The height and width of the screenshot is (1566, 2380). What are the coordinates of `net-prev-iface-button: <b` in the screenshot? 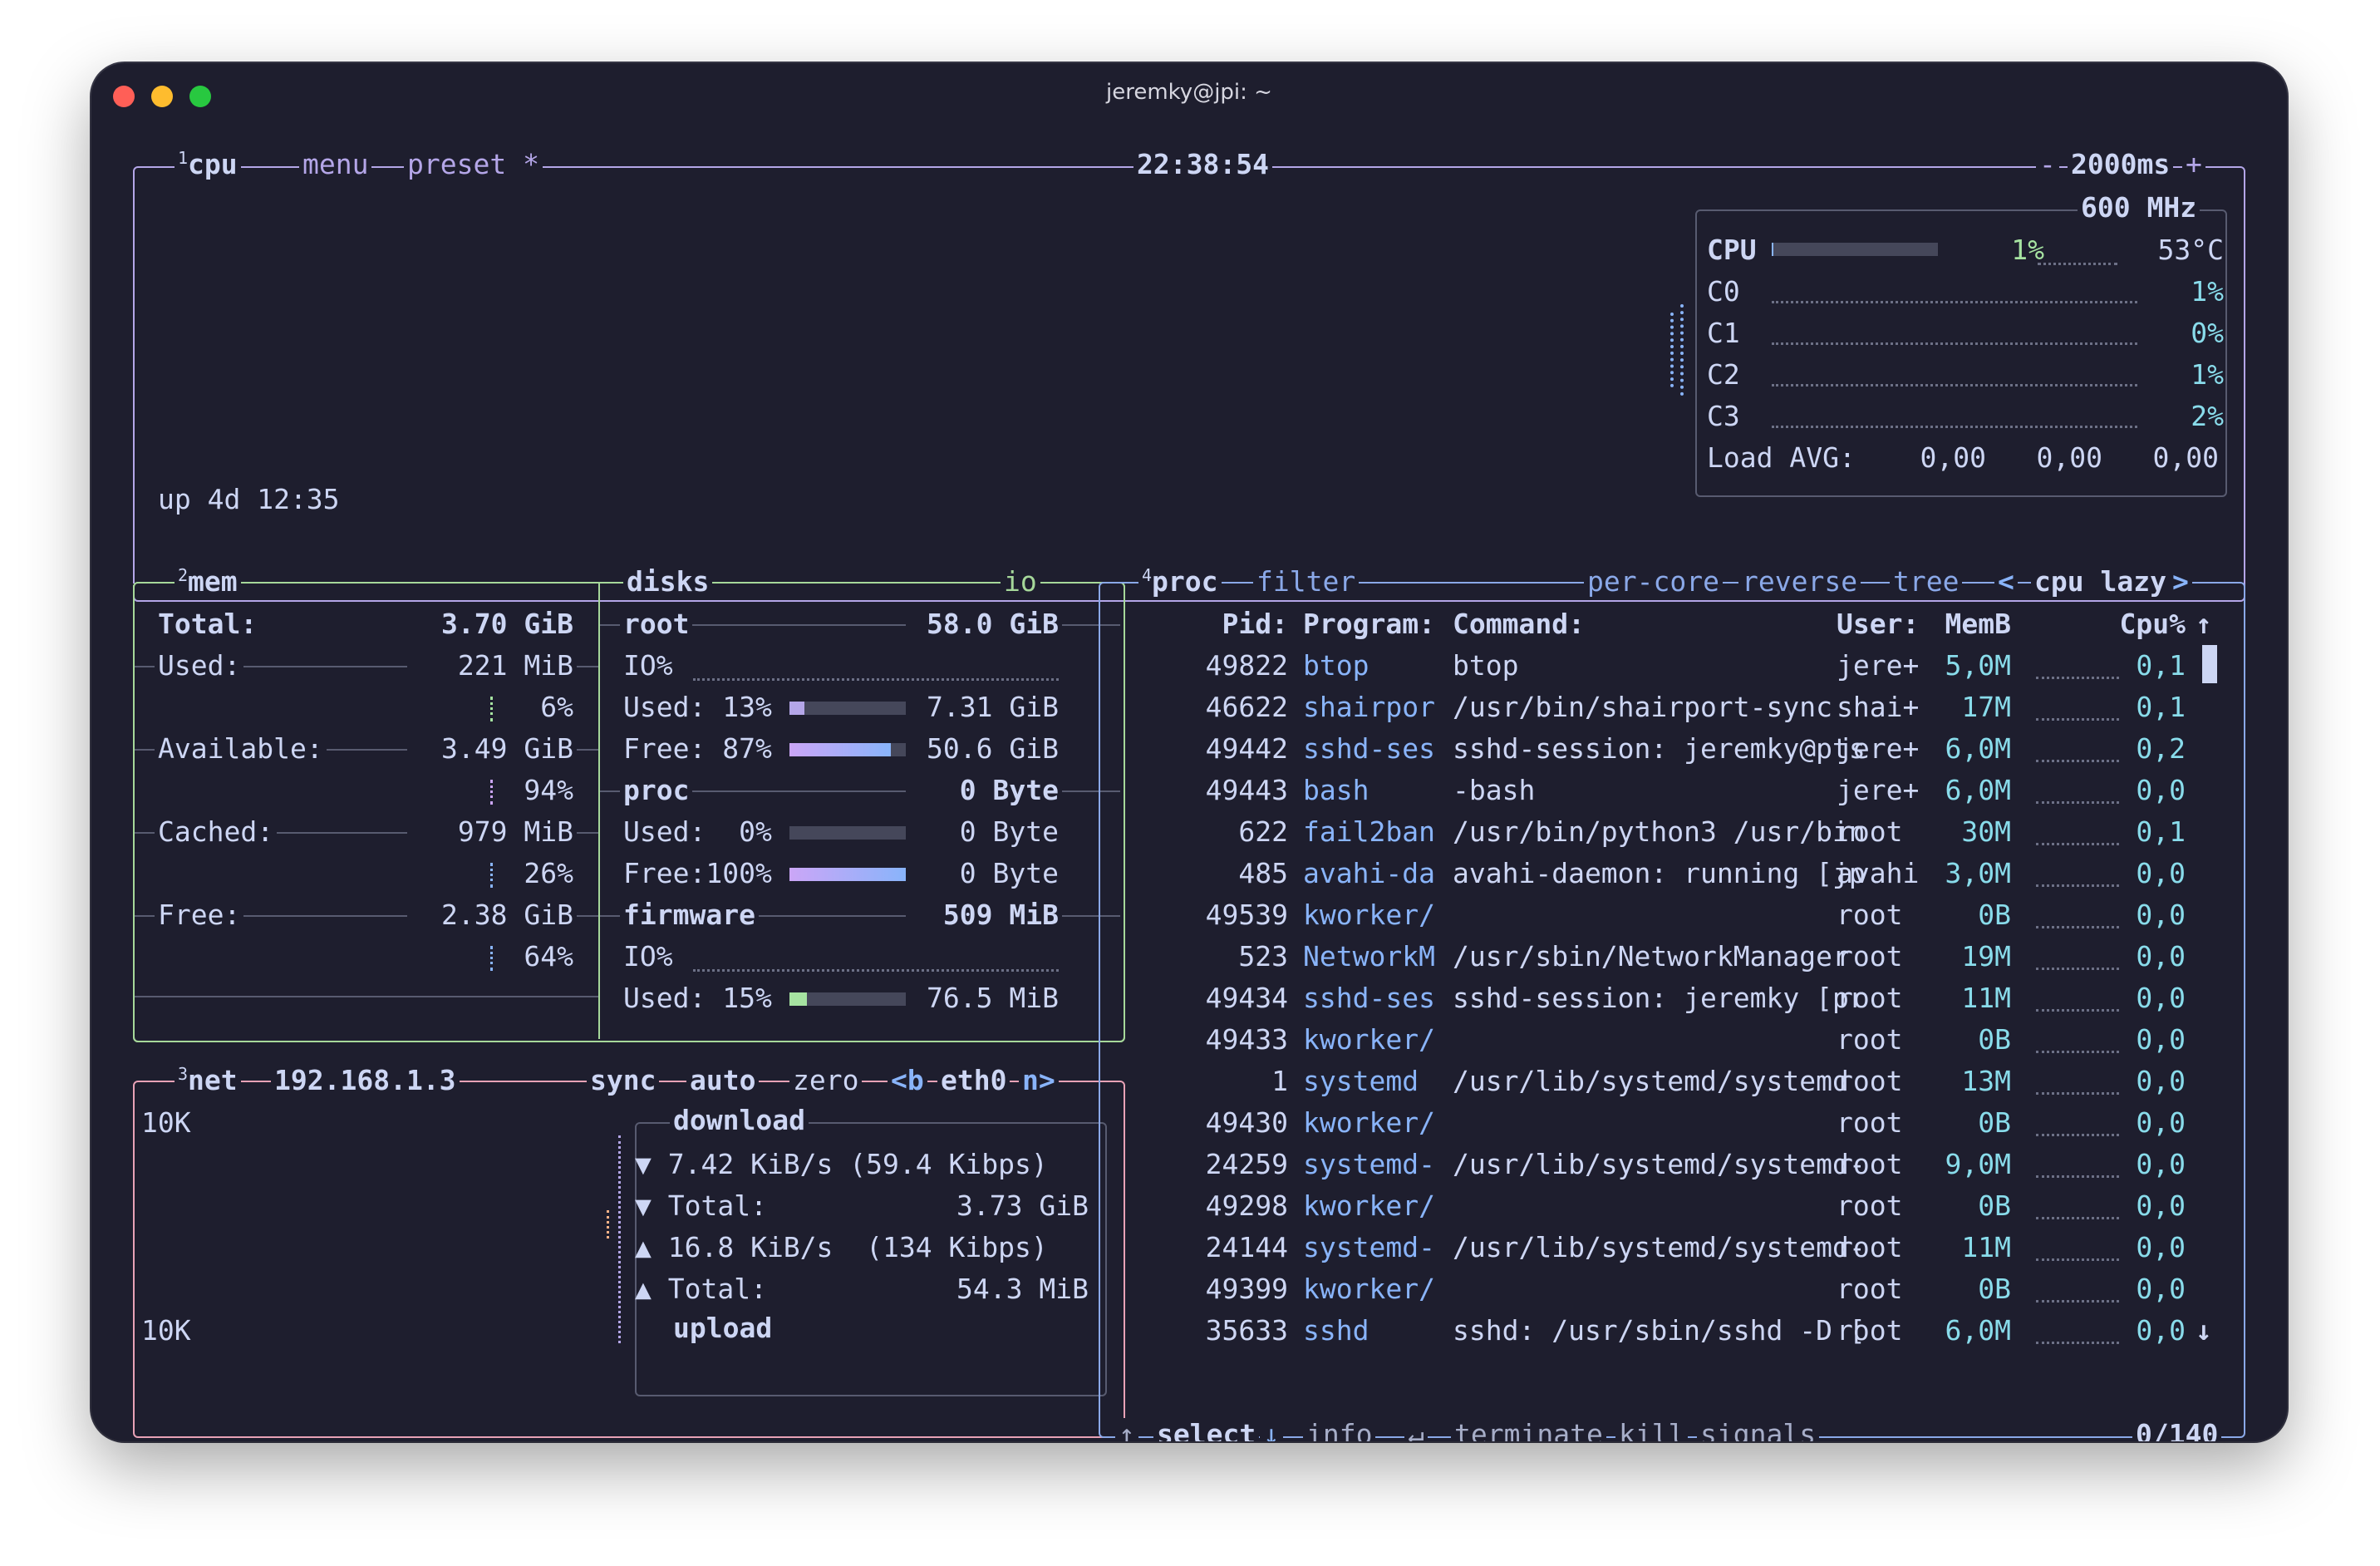 It's located at (907, 1080).